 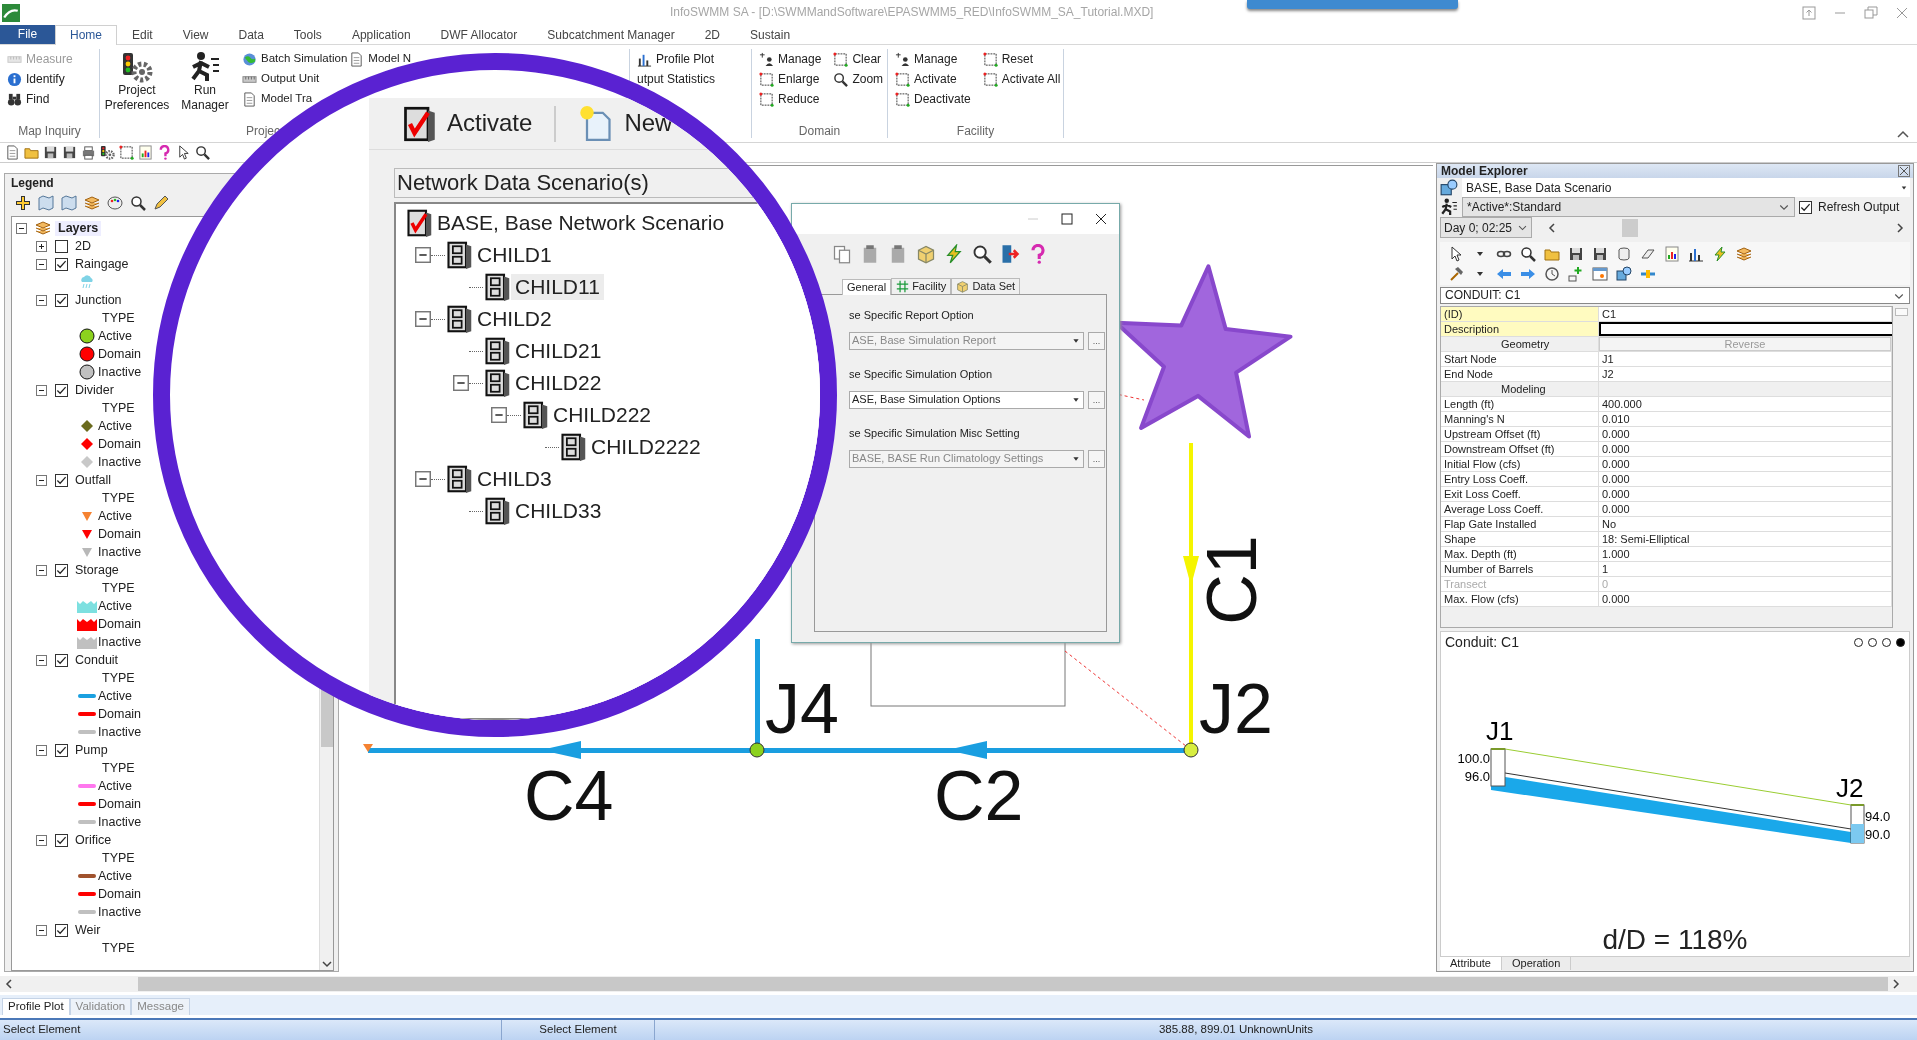 I want to click on ribbon-button: Batch Simulation, so click(x=295, y=59).